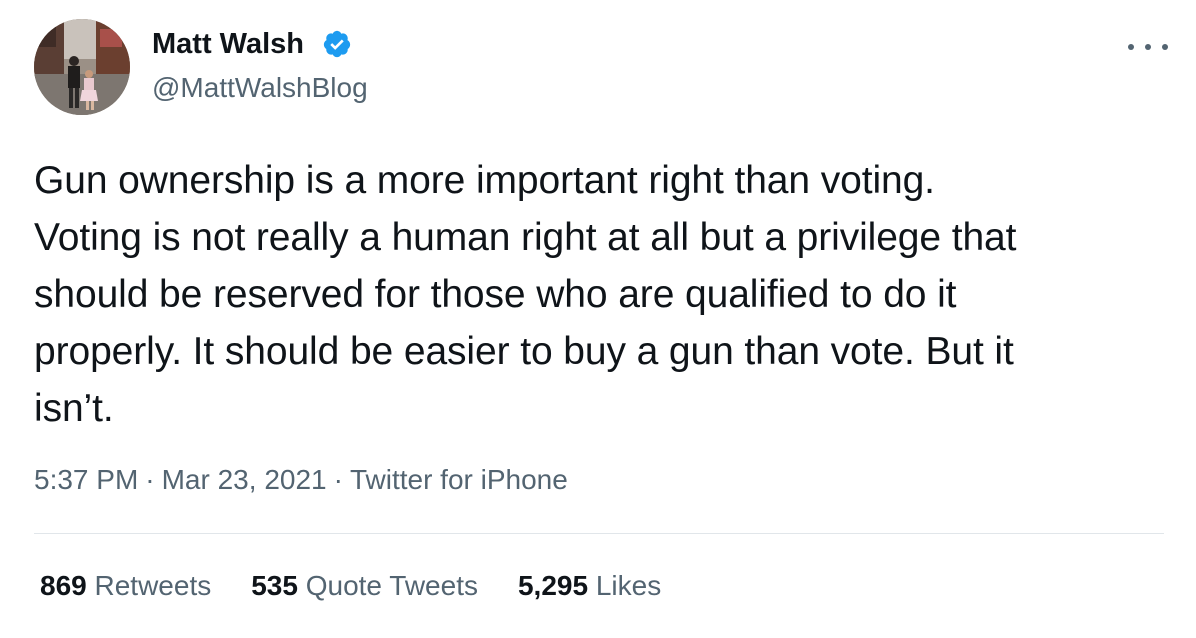 The image size is (1196, 638). What do you see at coordinates (74, 408) in the screenshot?
I see `tweet-text-line: isn’t.` at bounding box center [74, 408].